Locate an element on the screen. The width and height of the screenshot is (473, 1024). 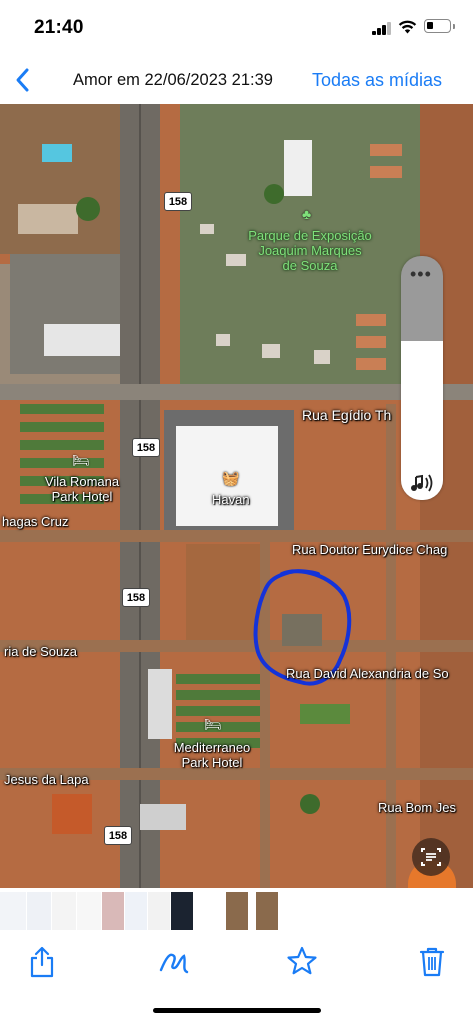
live-text-button is located at coordinates (431, 857).